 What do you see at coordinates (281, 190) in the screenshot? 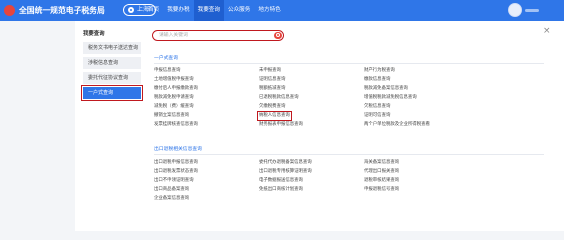
I see `query-link: 免抵出口商核计划查询` at bounding box center [281, 190].